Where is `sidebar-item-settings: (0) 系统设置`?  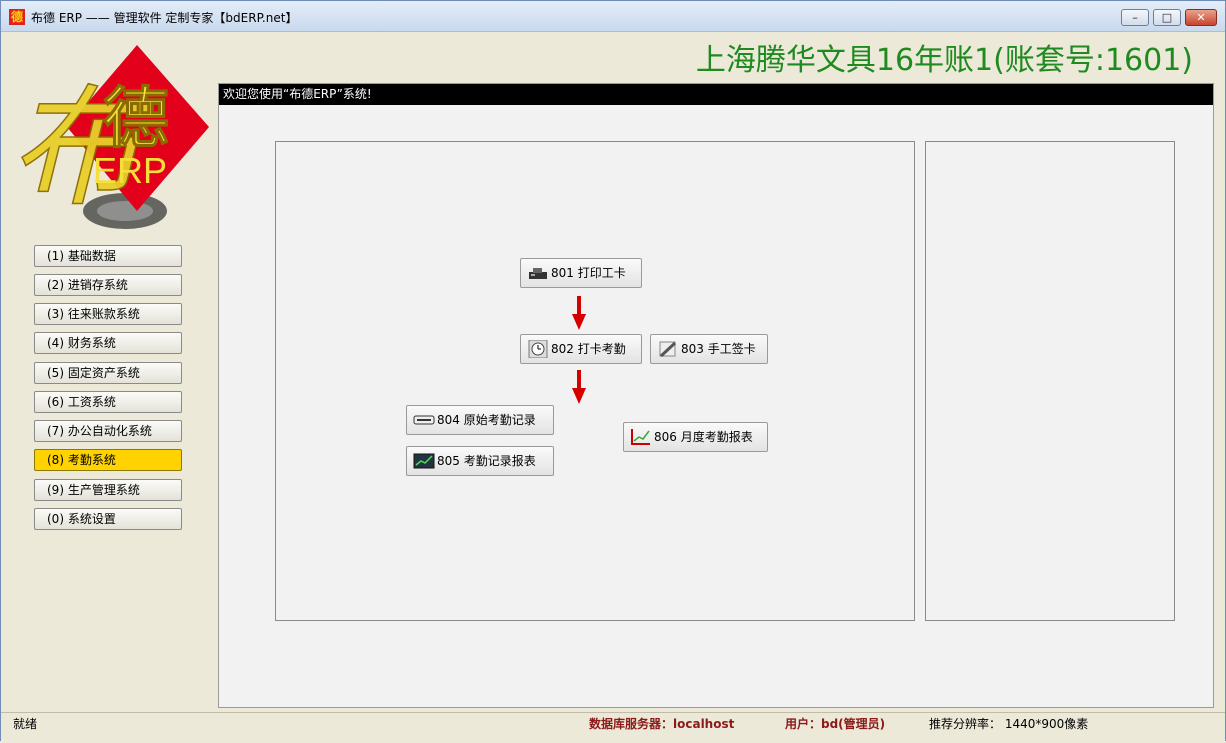
sidebar-item-settings: (0) 系统设置 is located at coordinates (108, 519).